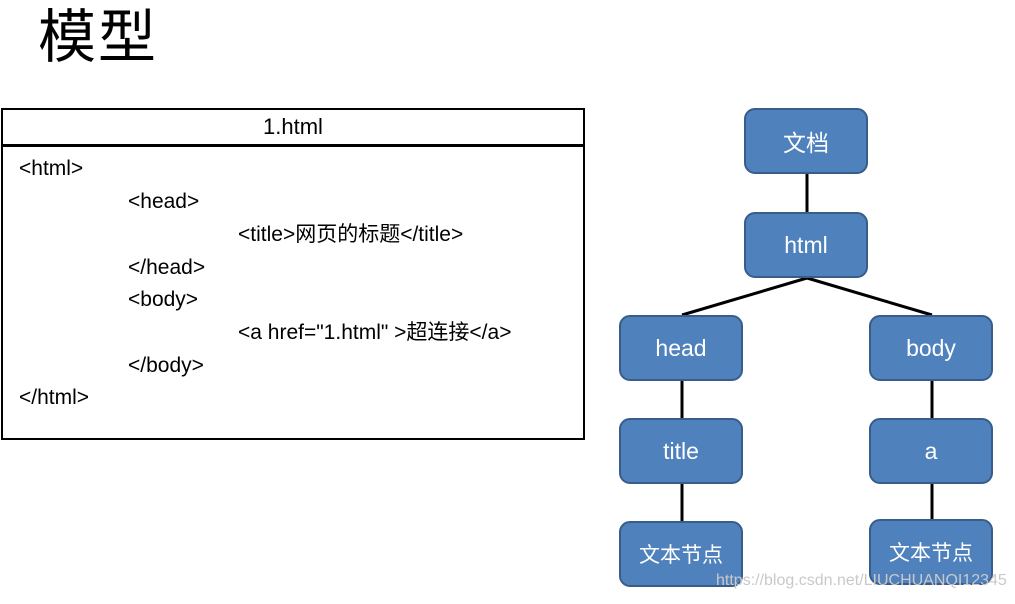 The width and height of the screenshot is (1015, 604). I want to click on node-head: head, so click(681, 348).